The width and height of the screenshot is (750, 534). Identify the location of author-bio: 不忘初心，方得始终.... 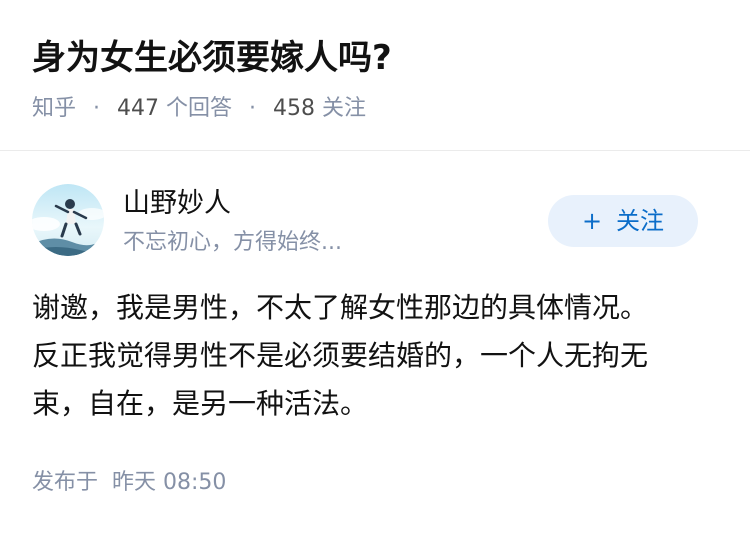
(232, 242).